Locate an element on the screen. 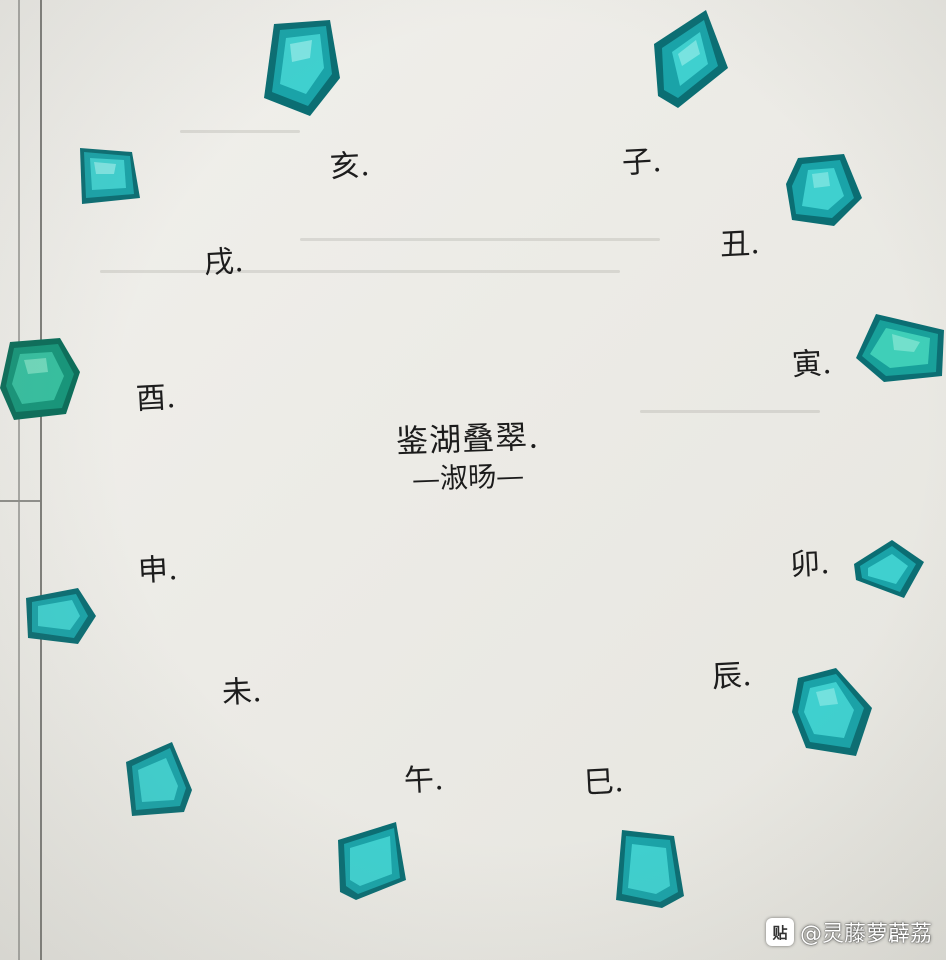  emerald-gem-bottom-right is located at coordinates (650, 868).